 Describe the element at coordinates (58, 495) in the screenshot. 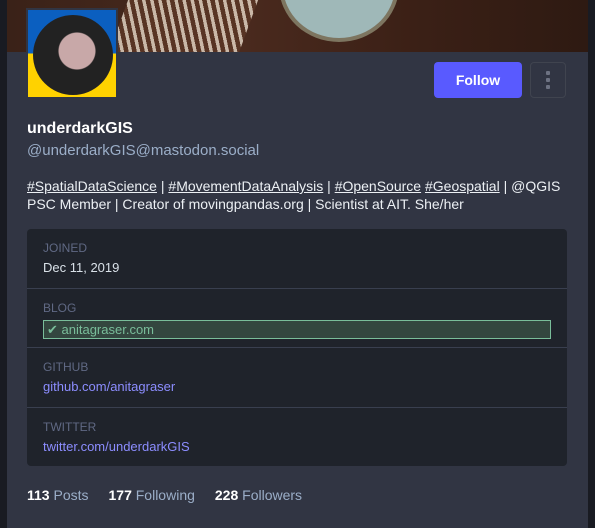

I see `posts-count: 113 Posts` at that location.